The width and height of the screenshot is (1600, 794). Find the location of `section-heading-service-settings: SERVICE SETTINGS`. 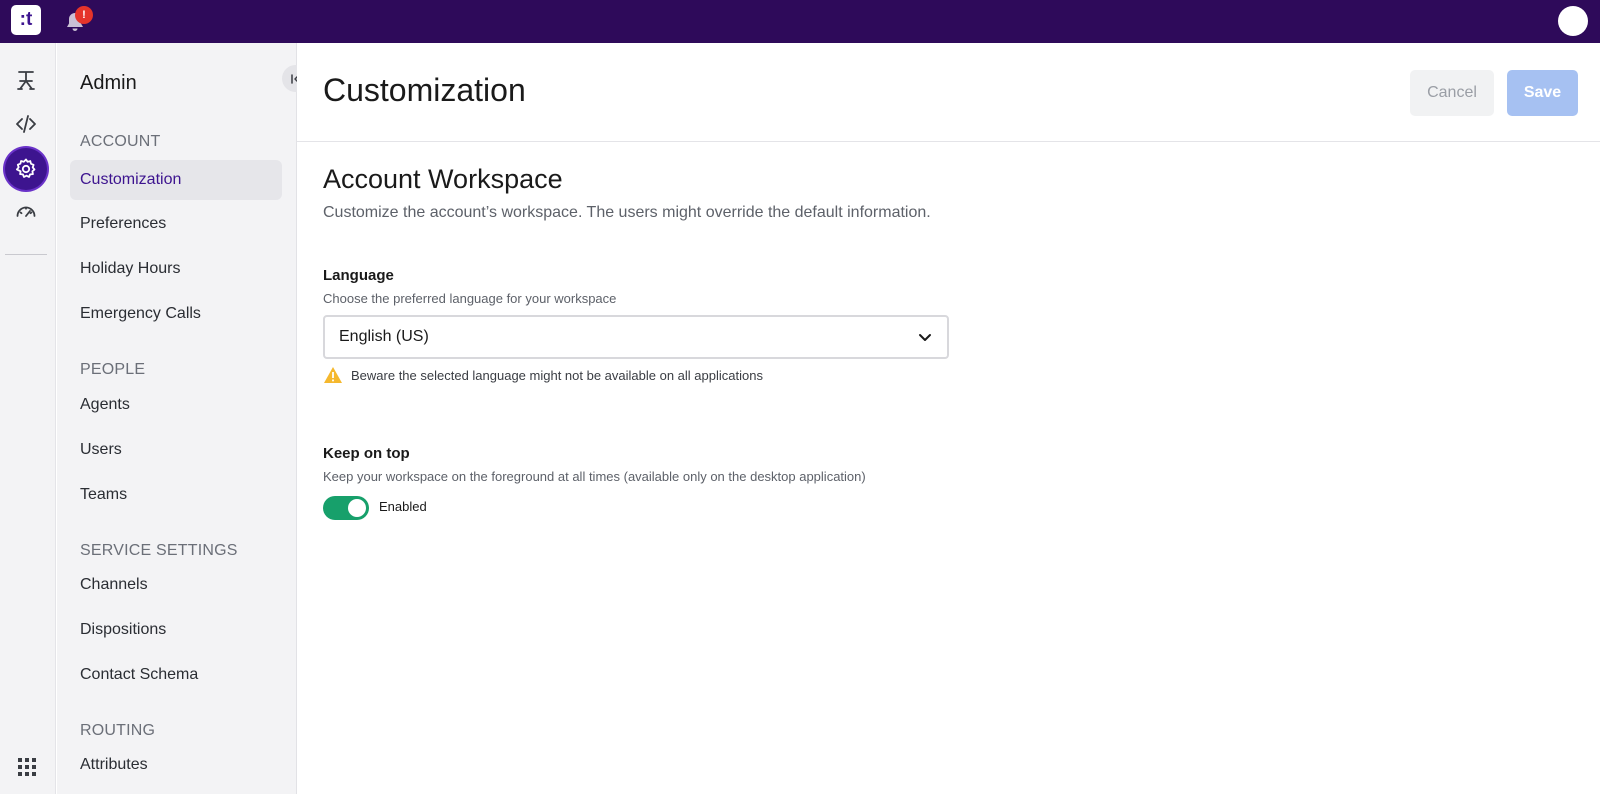

section-heading-service-settings: SERVICE SETTINGS is located at coordinates (159, 550).